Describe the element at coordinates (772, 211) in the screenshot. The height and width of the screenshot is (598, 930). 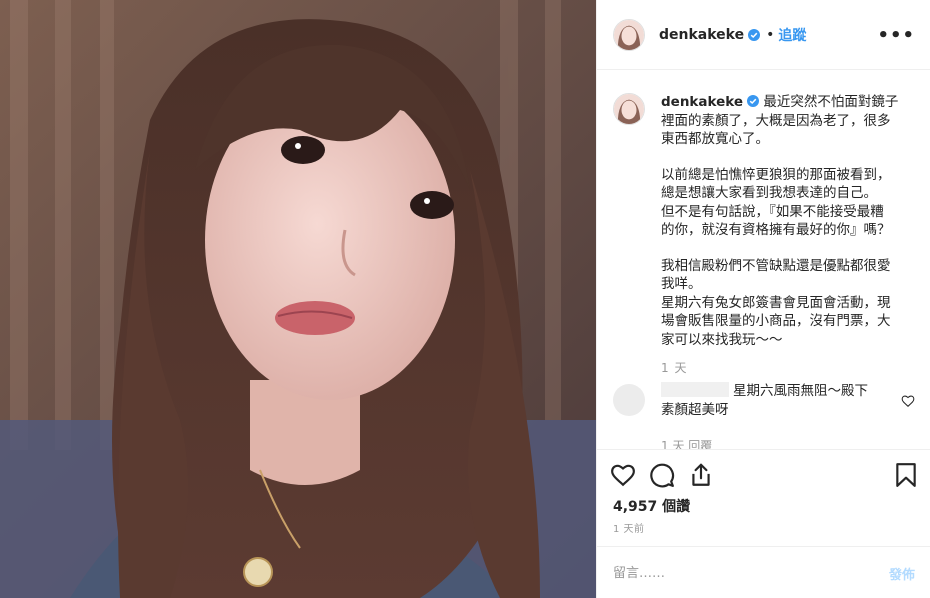
I see `caption-line: 但不是有句話說，『如果不能接受最糟` at that location.